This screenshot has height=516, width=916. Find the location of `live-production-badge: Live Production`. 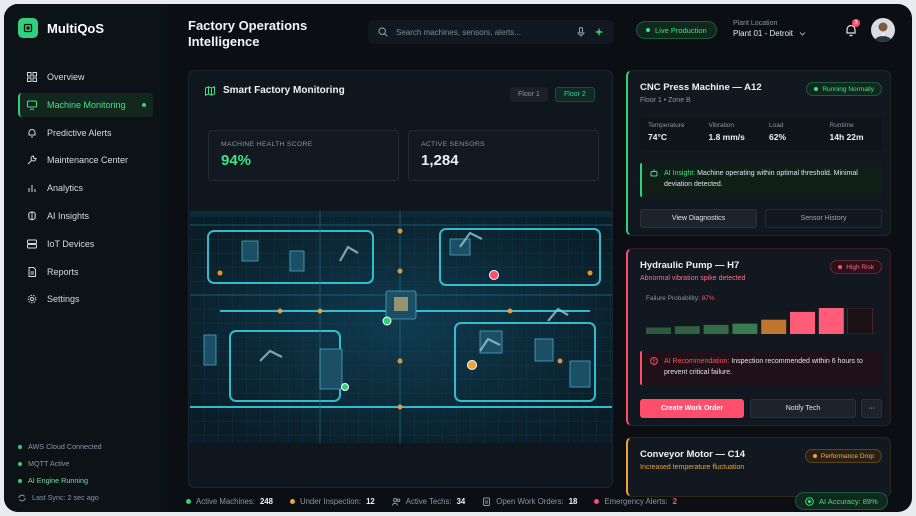

live-production-badge: Live Production is located at coordinates (676, 30).